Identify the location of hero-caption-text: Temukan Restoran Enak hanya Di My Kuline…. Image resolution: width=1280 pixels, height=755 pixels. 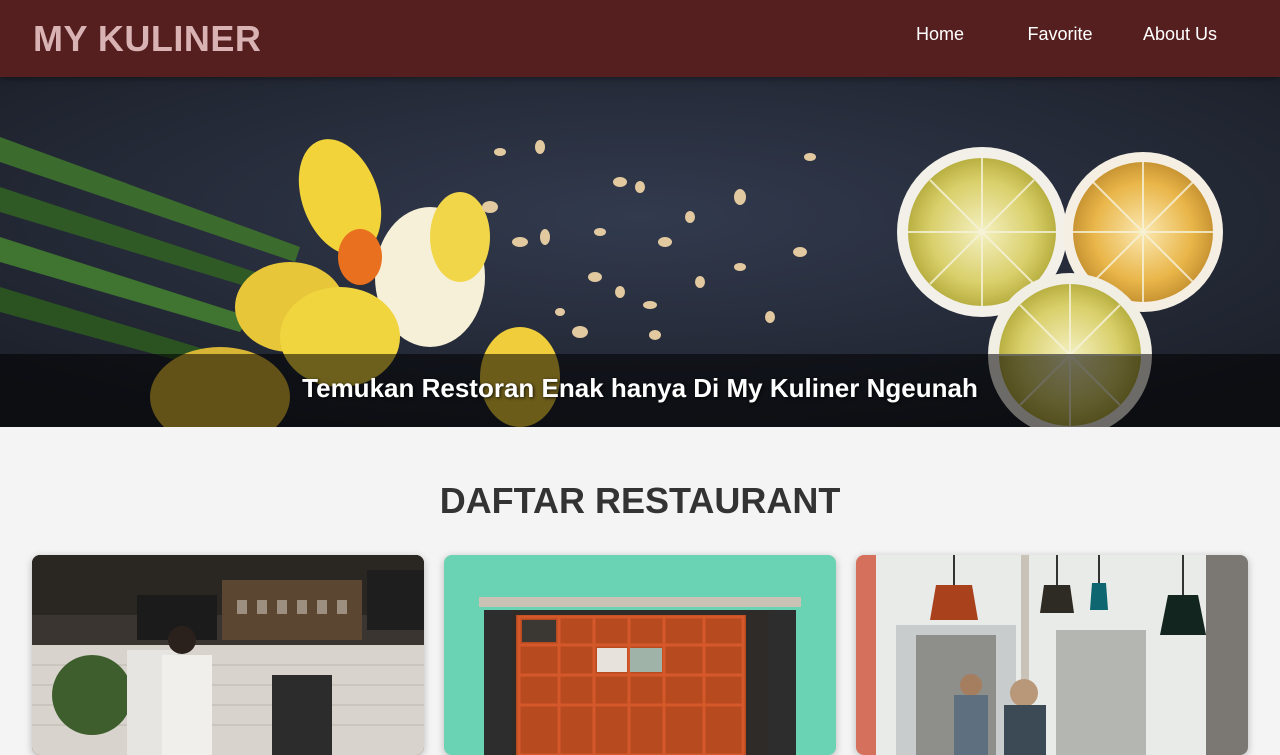
(640, 388).